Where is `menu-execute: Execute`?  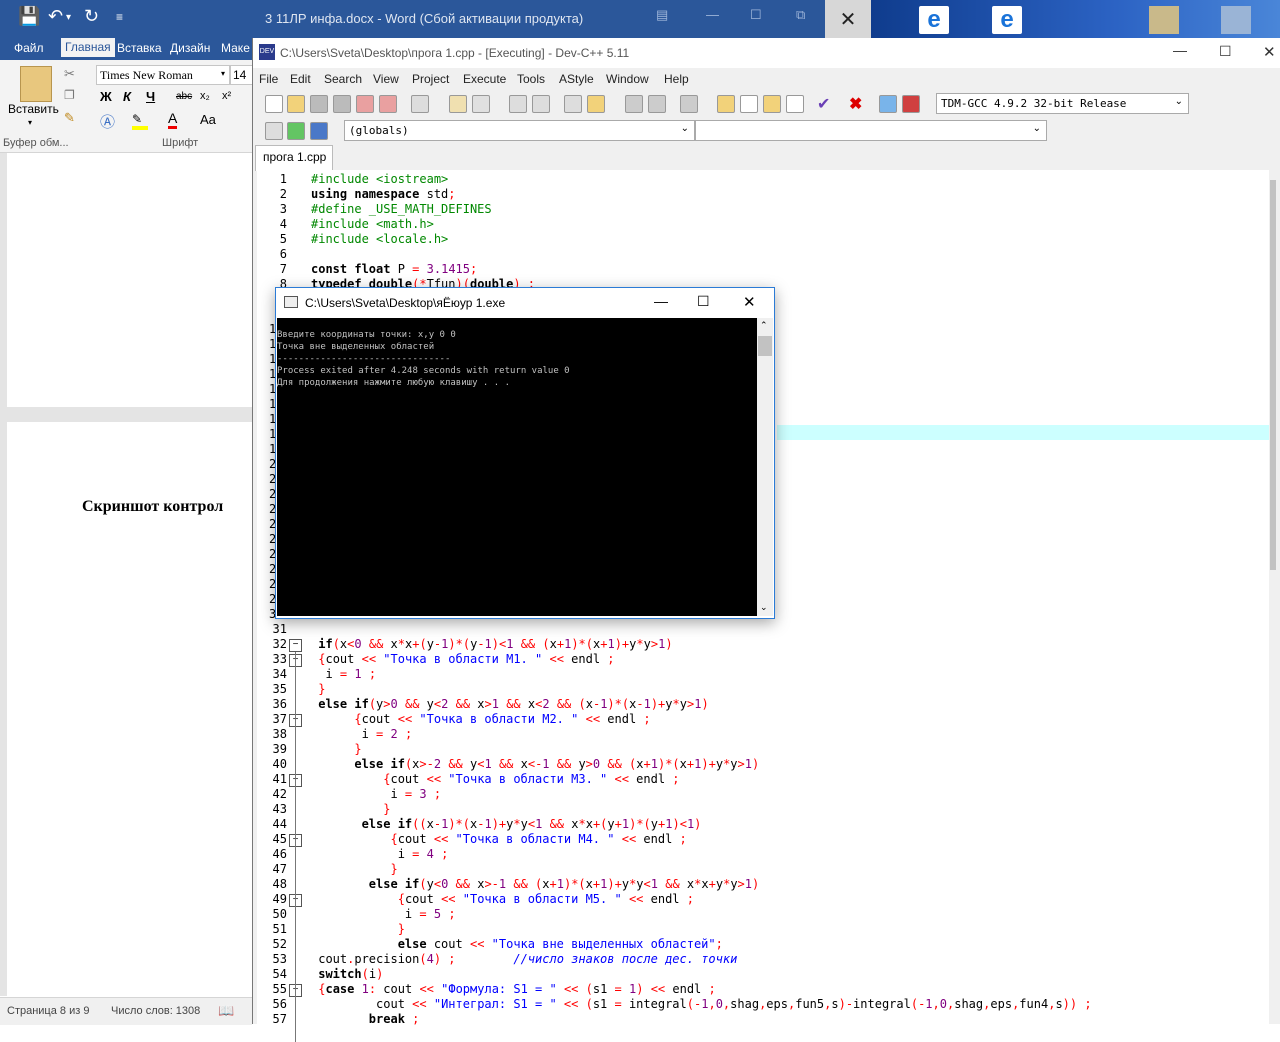 menu-execute: Execute is located at coordinates (484, 79).